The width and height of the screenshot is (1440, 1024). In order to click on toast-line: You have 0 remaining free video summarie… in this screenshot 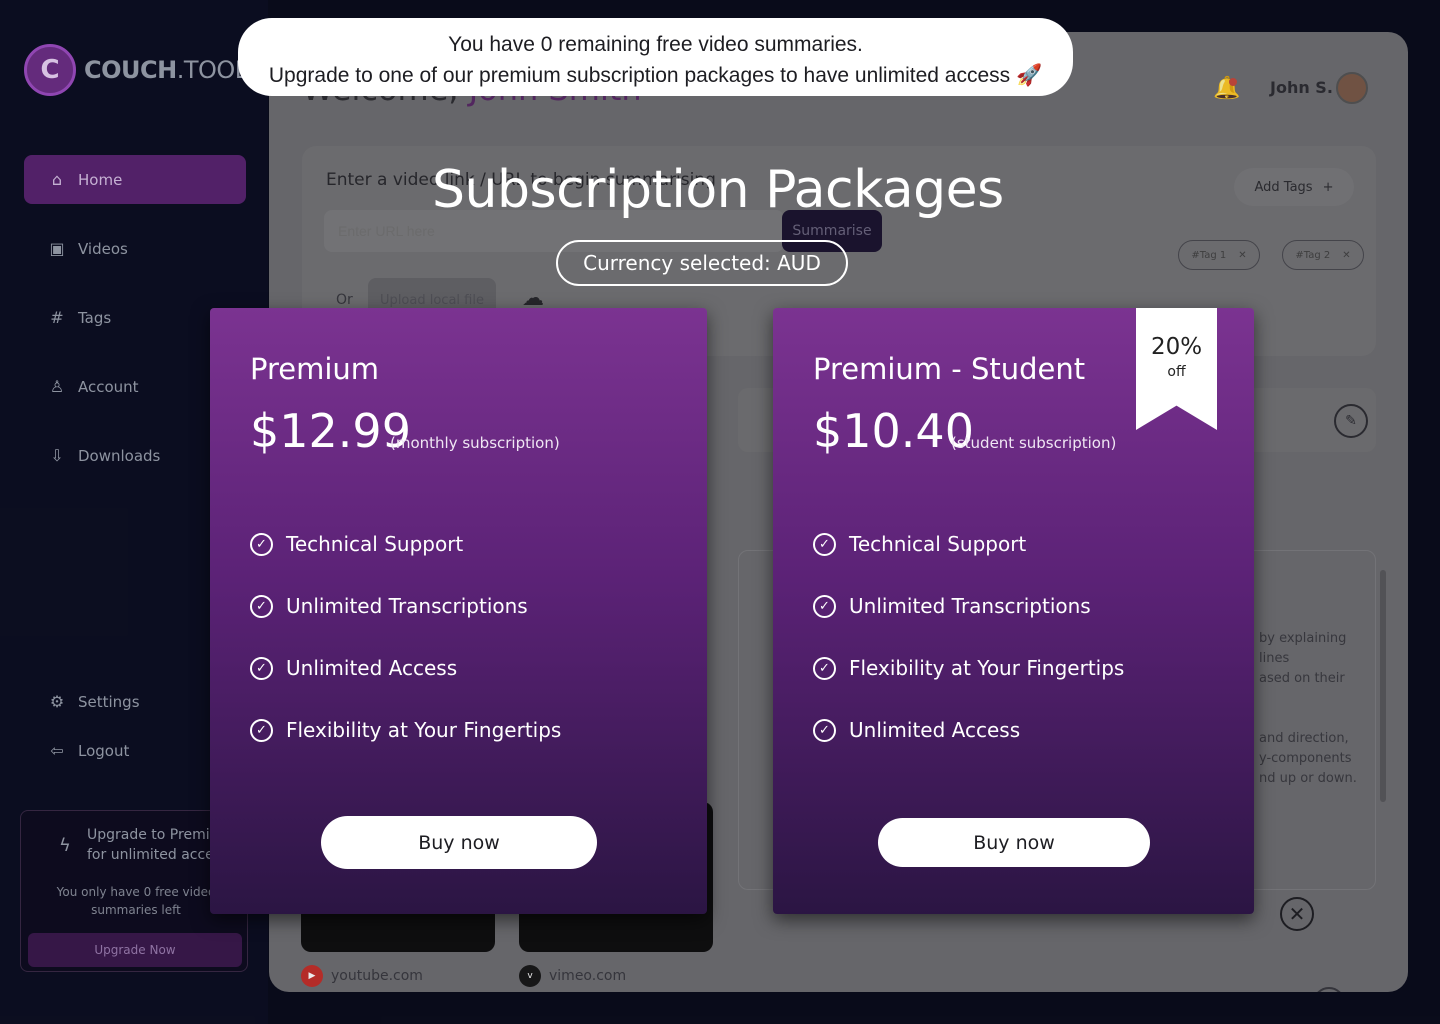, I will do `click(655, 44)`.